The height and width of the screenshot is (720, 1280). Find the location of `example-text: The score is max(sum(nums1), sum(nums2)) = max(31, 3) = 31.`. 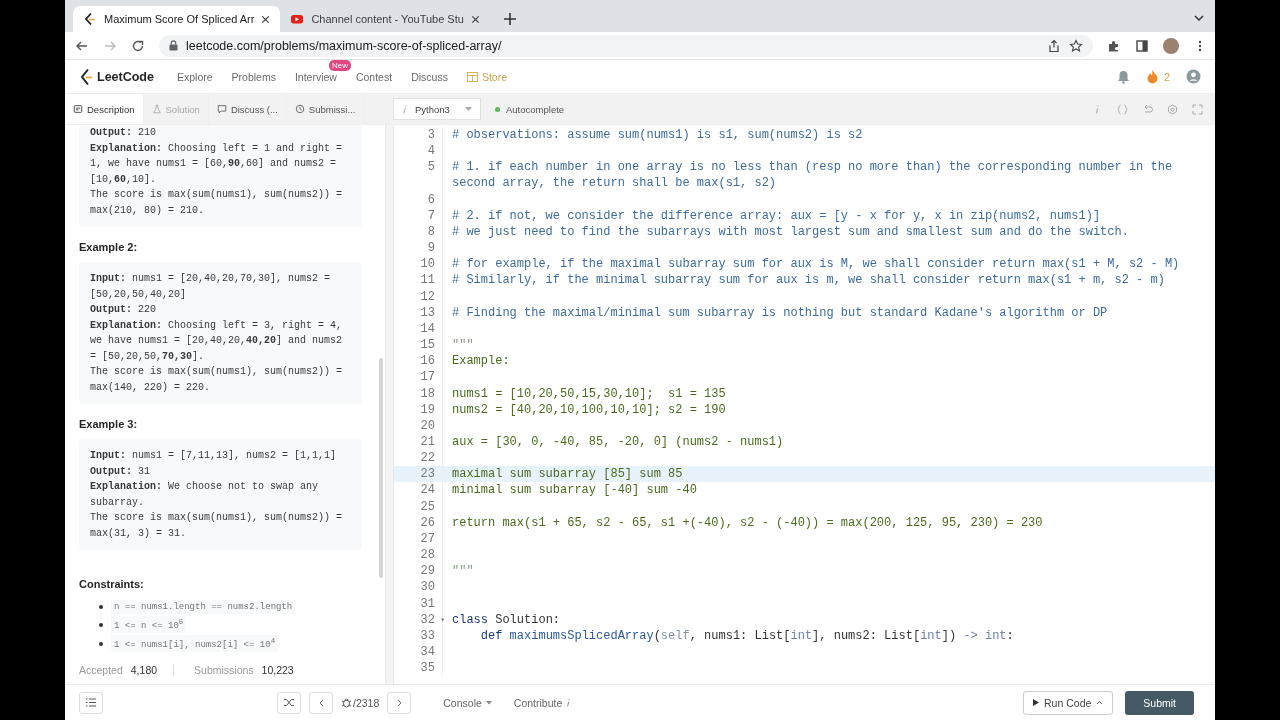

example-text: The score is max(sum(nums1), sum(nums2)) = max(31, 3) = 31. is located at coordinates (217, 526).